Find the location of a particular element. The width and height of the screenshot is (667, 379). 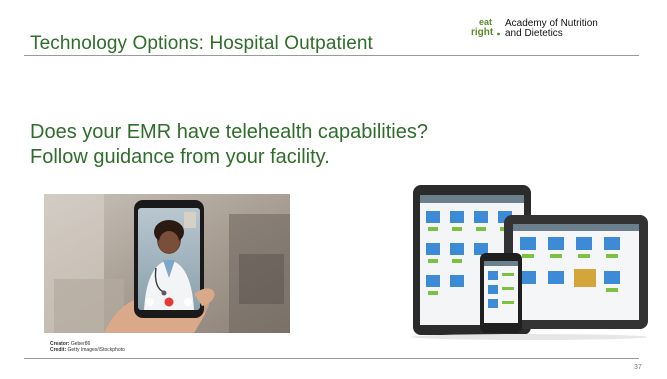

page-number: 37 is located at coordinates (638, 367).